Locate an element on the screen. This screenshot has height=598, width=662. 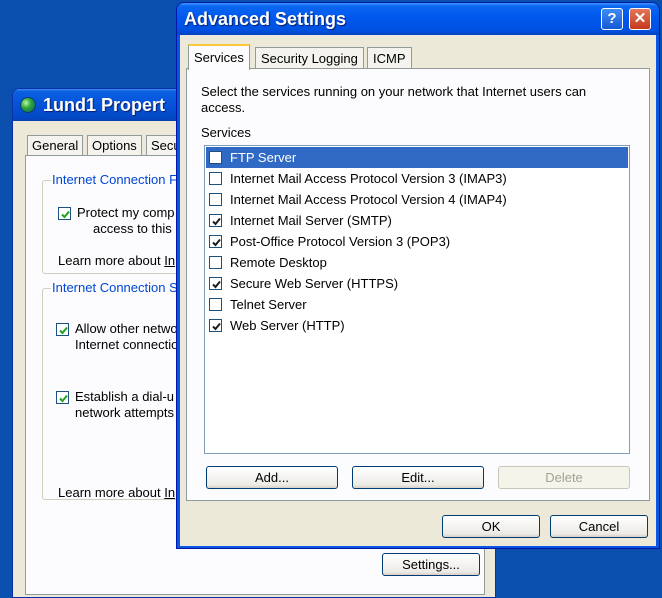
firewall-checkbox is located at coordinates (64, 213).